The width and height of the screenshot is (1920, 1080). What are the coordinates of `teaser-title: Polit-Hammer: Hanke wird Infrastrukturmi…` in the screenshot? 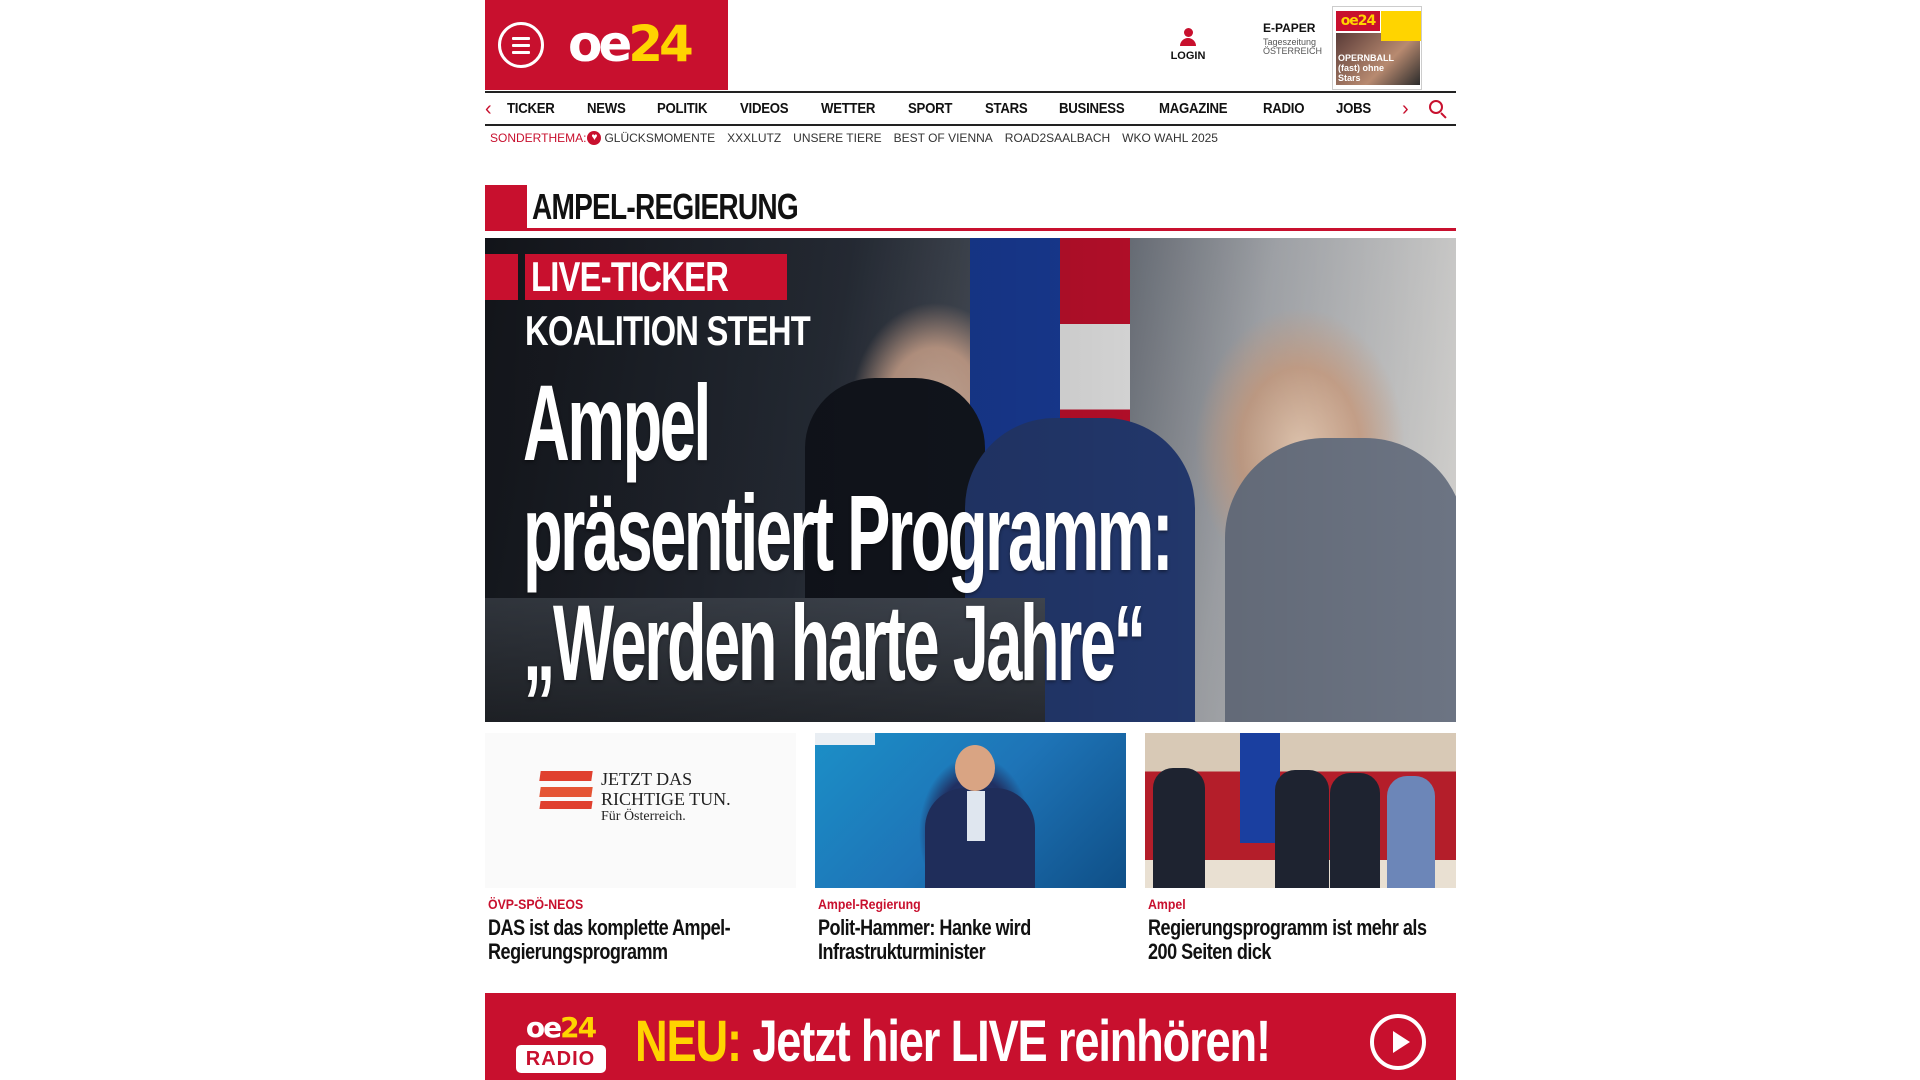 It's located at (969, 940).